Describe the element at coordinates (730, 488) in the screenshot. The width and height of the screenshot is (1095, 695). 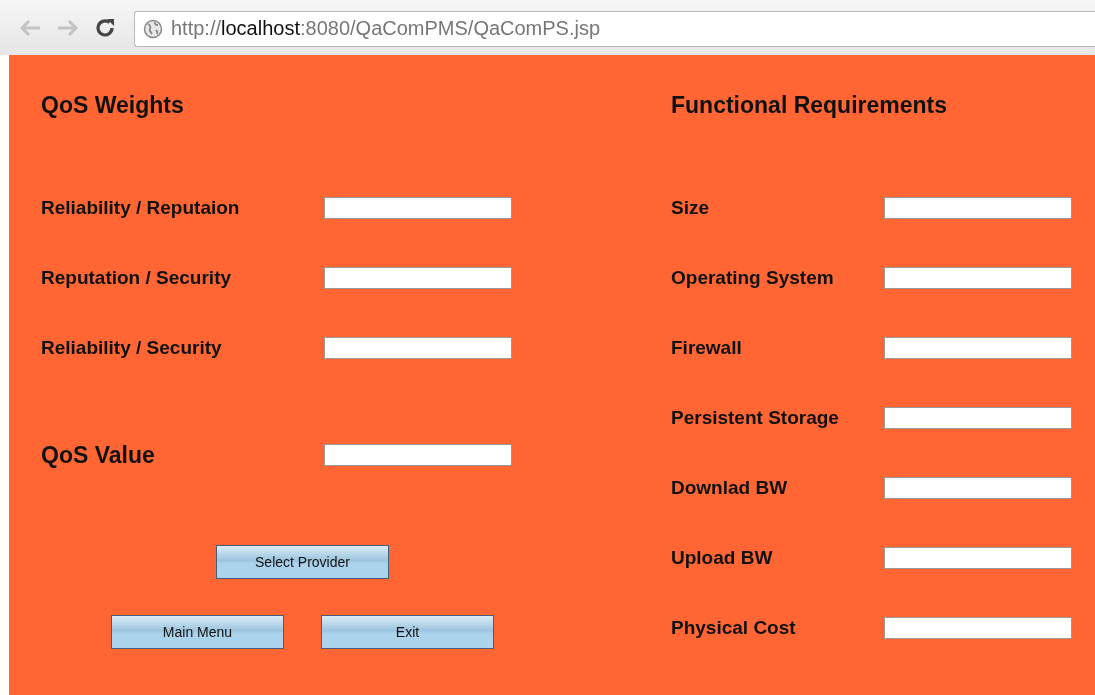
I see `field-label: Downlad BW` at that location.